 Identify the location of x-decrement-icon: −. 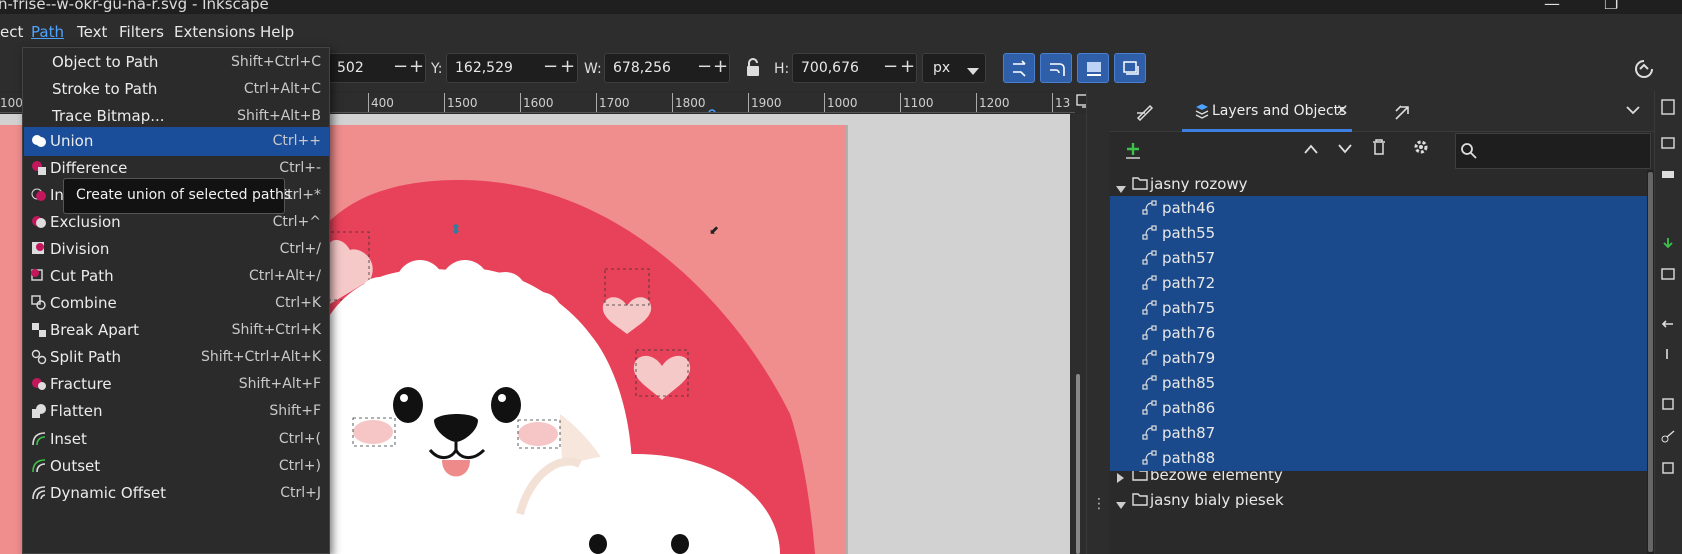
(400, 66).